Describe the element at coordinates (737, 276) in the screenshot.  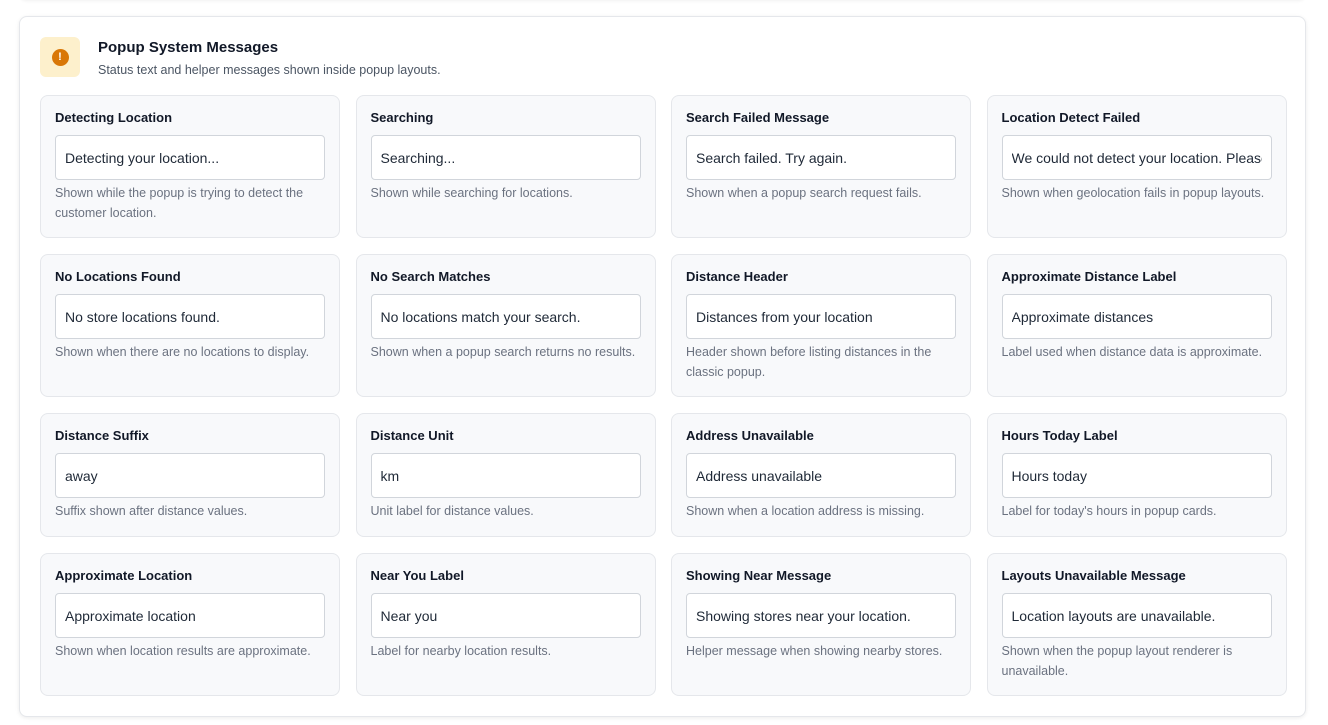
I see `field-label: Distance Header` at that location.